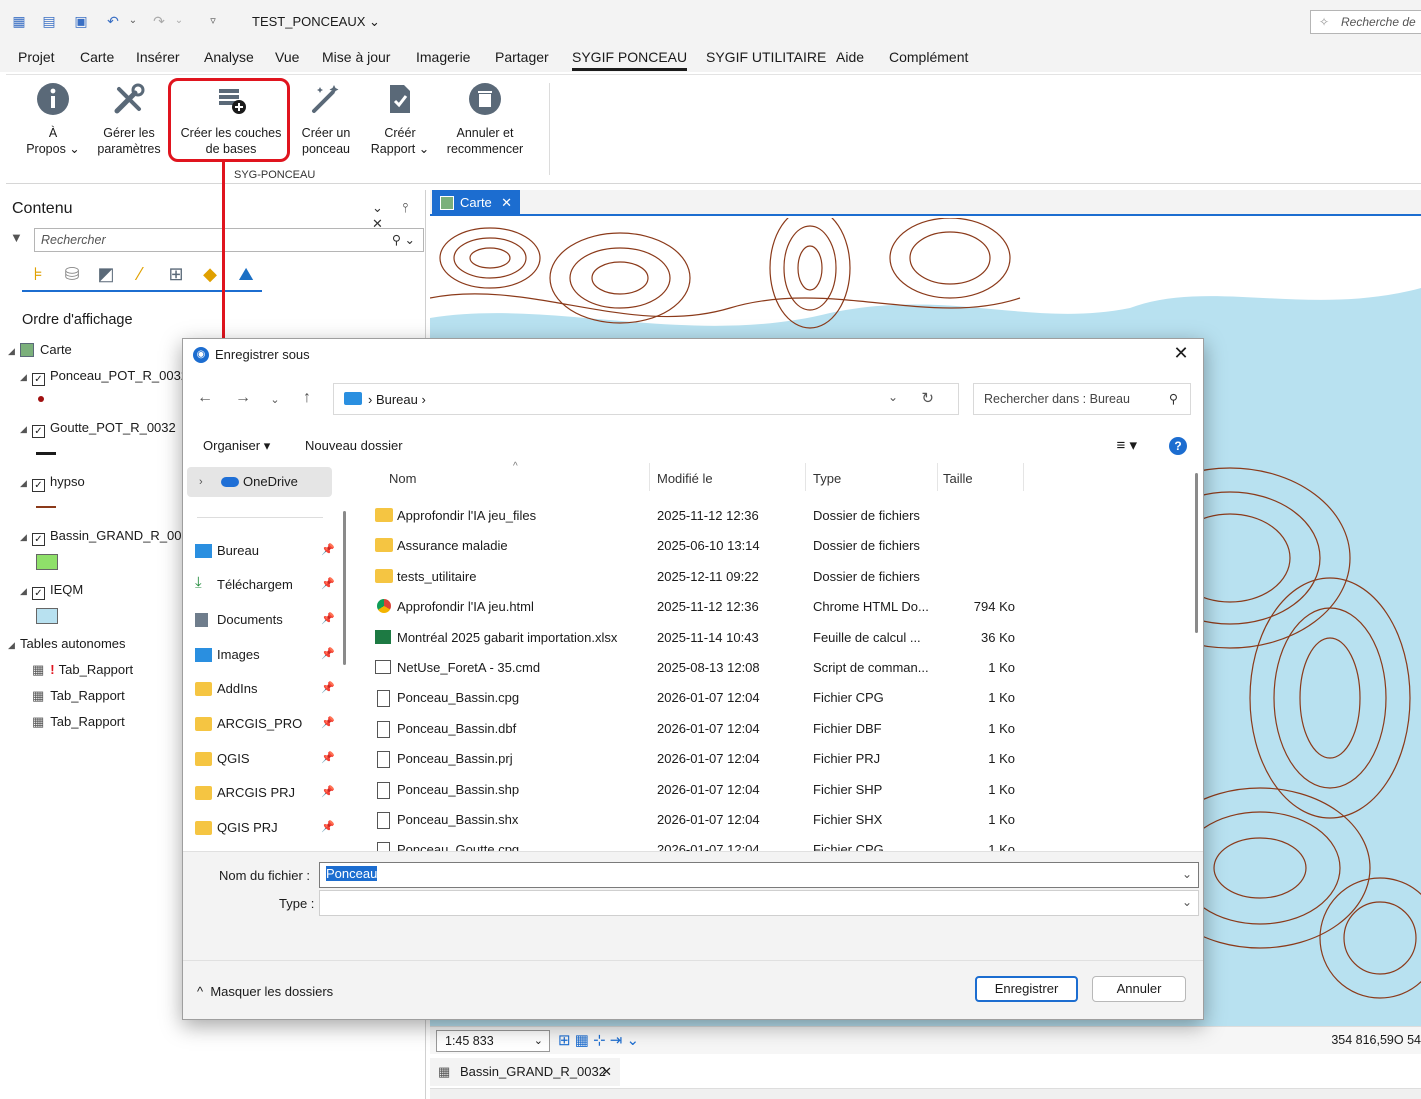 This screenshot has width=1421, height=1099. What do you see at coordinates (271, 792) in the screenshot?
I see `nav-item-arcgis-prj: ARCGIS PRJ 📌` at bounding box center [271, 792].